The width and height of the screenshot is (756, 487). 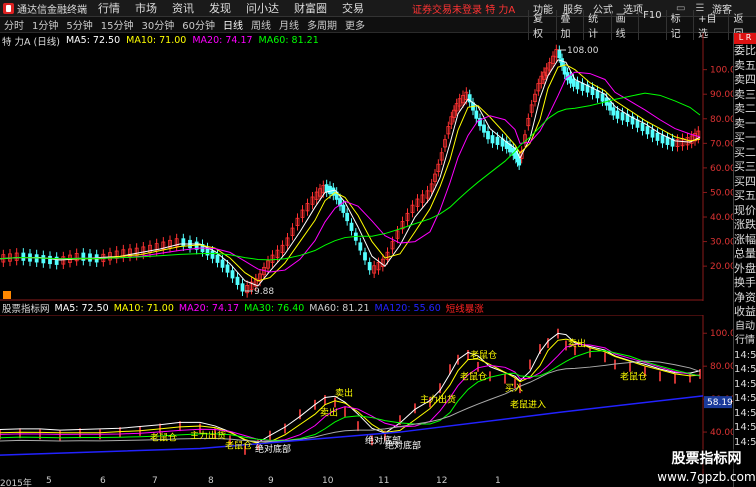 I want to click on ind-legend-ma30: MA30: 76.40, so click(x=274, y=308).